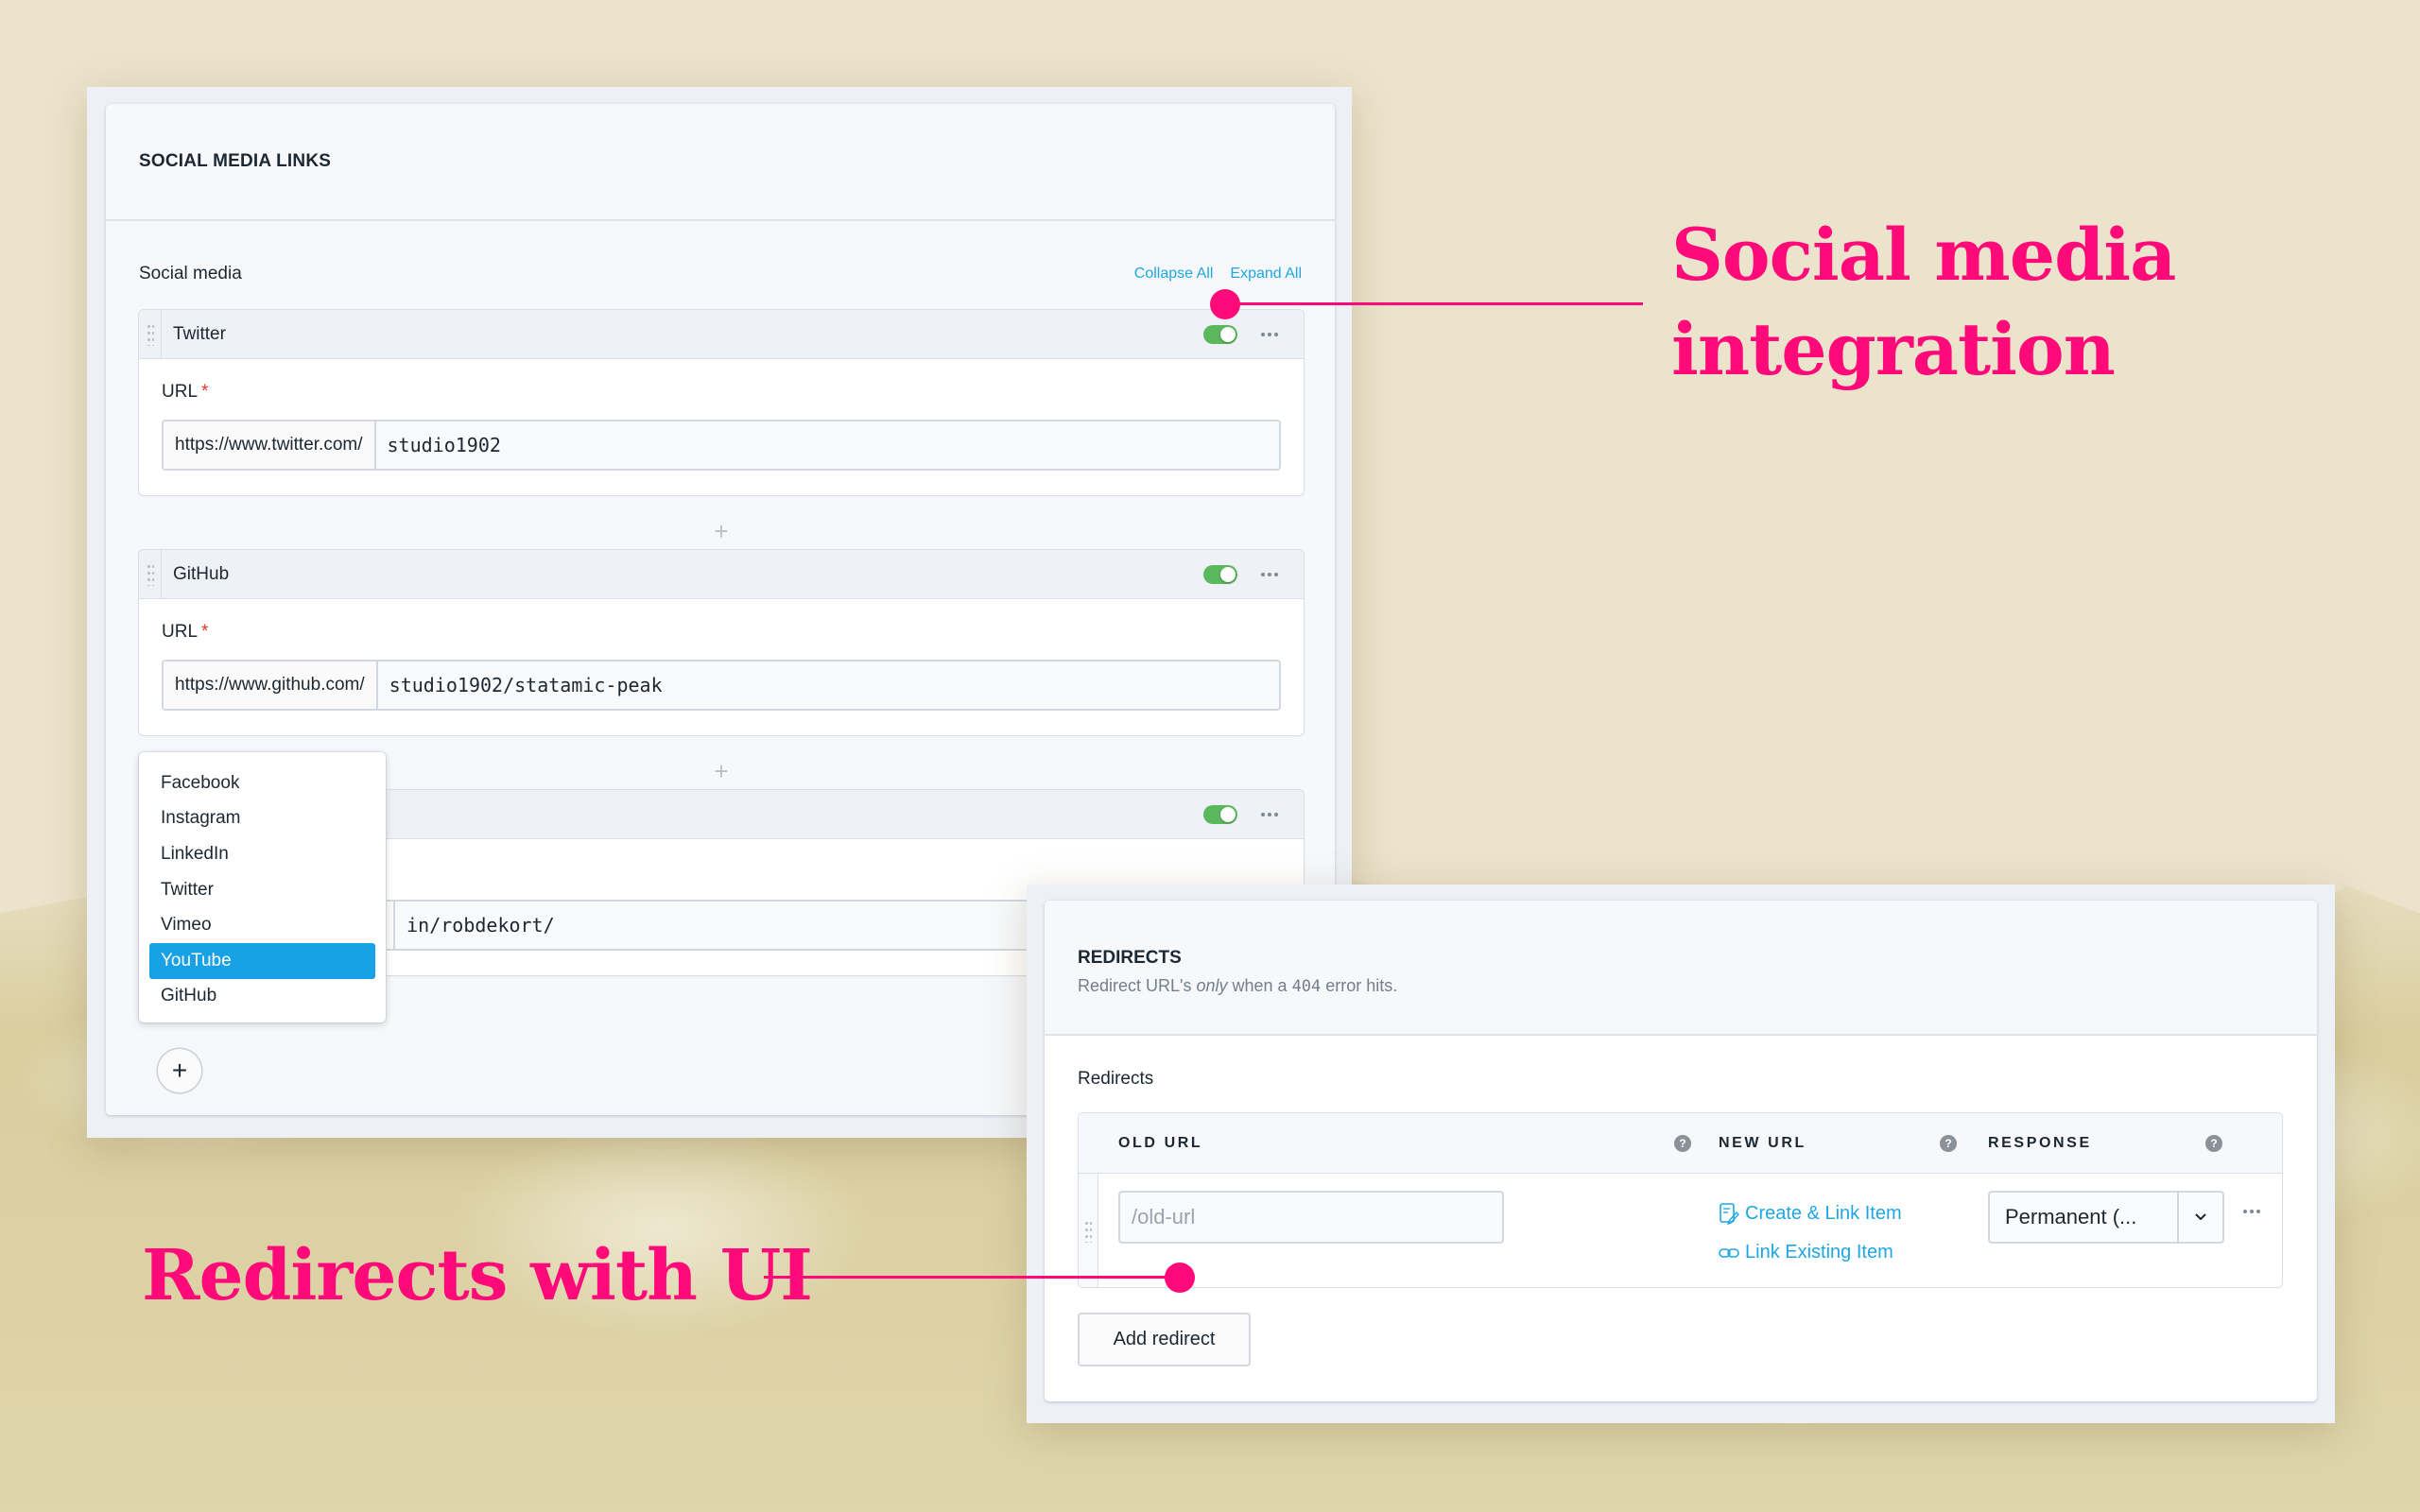  I want to click on field-label: Redirects, so click(1116, 1079).